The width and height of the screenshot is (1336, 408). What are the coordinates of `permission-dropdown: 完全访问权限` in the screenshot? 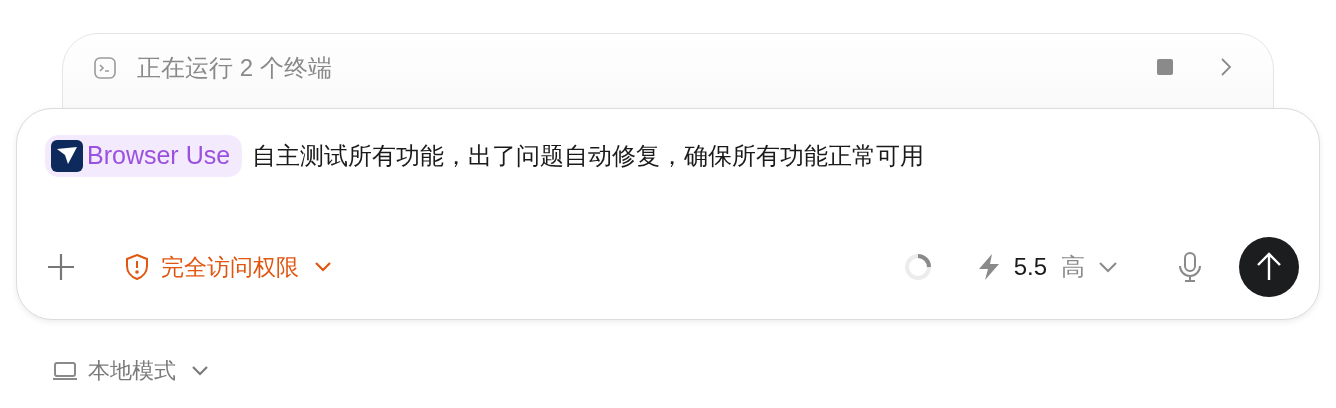 It's located at (228, 267).